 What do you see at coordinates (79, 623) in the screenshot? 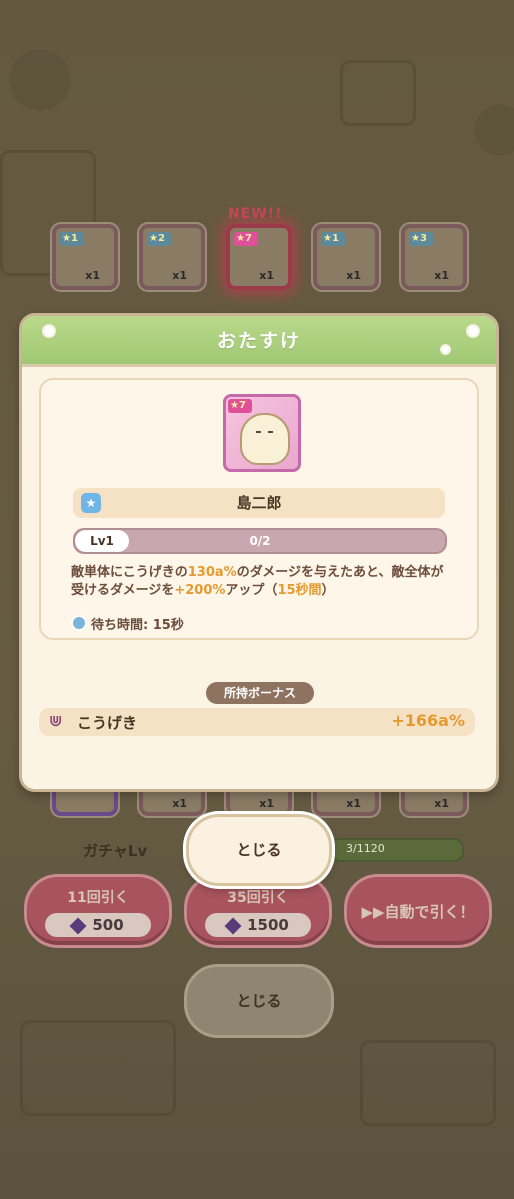
I see `clock-icon` at bounding box center [79, 623].